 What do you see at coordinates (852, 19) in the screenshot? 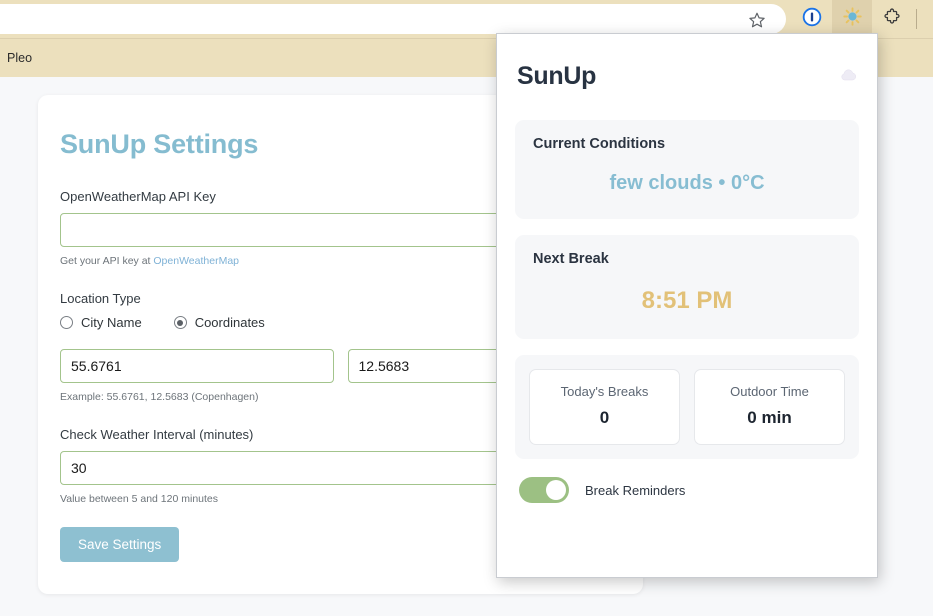
I see `sunup-sun-icon` at bounding box center [852, 19].